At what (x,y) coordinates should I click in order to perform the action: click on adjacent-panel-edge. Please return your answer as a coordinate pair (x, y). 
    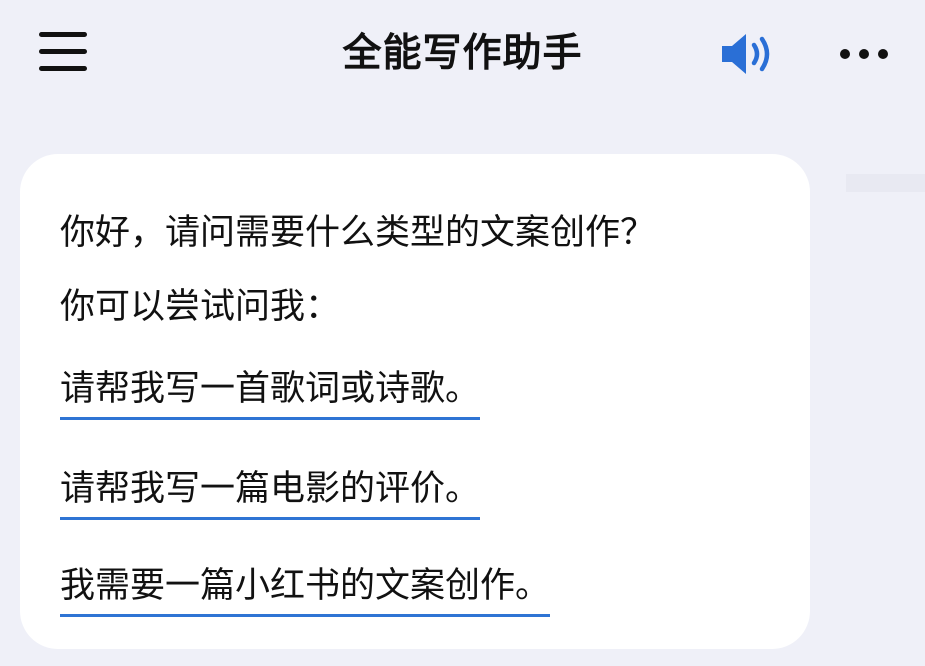
    Looking at the image, I should click on (885, 183).